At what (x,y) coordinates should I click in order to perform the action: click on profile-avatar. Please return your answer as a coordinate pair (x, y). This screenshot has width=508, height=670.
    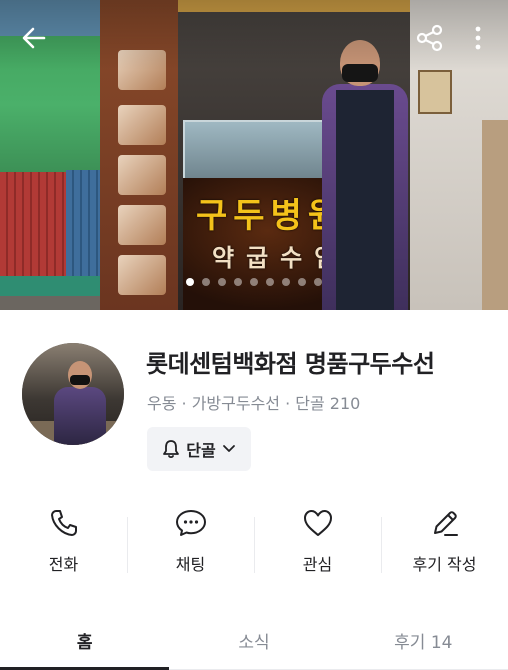
    Looking at the image, I should click on (73, 394).